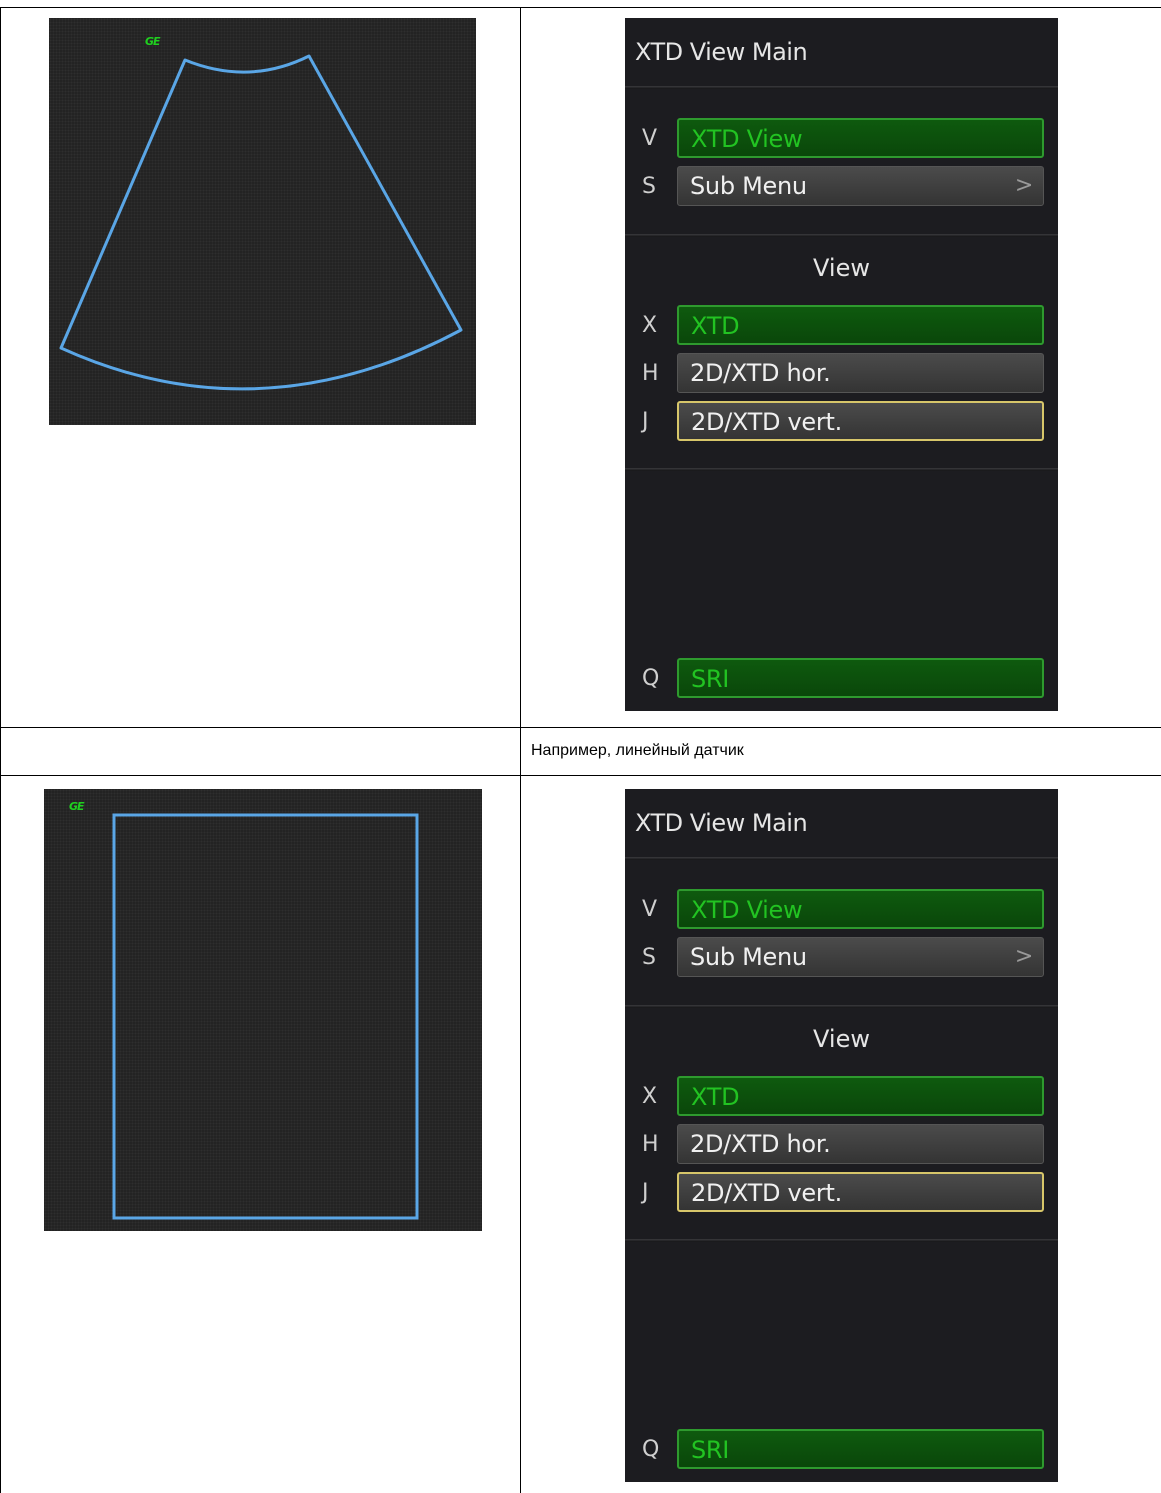 Image resolution: width=1161 pixels, height=1493 pixels. Describe the element at coordinates (0, 750) in the screenshot. I see `table-border-left` at that location.